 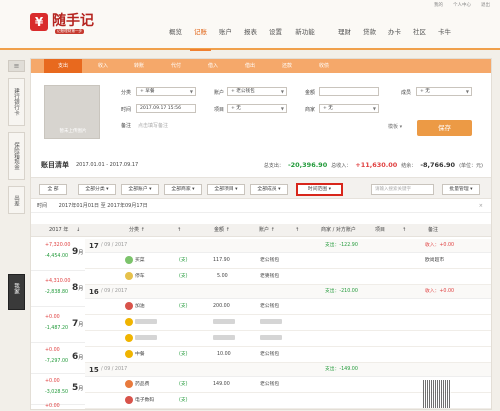 I want to click on save-button: 保存, so click(x=444, y=128).